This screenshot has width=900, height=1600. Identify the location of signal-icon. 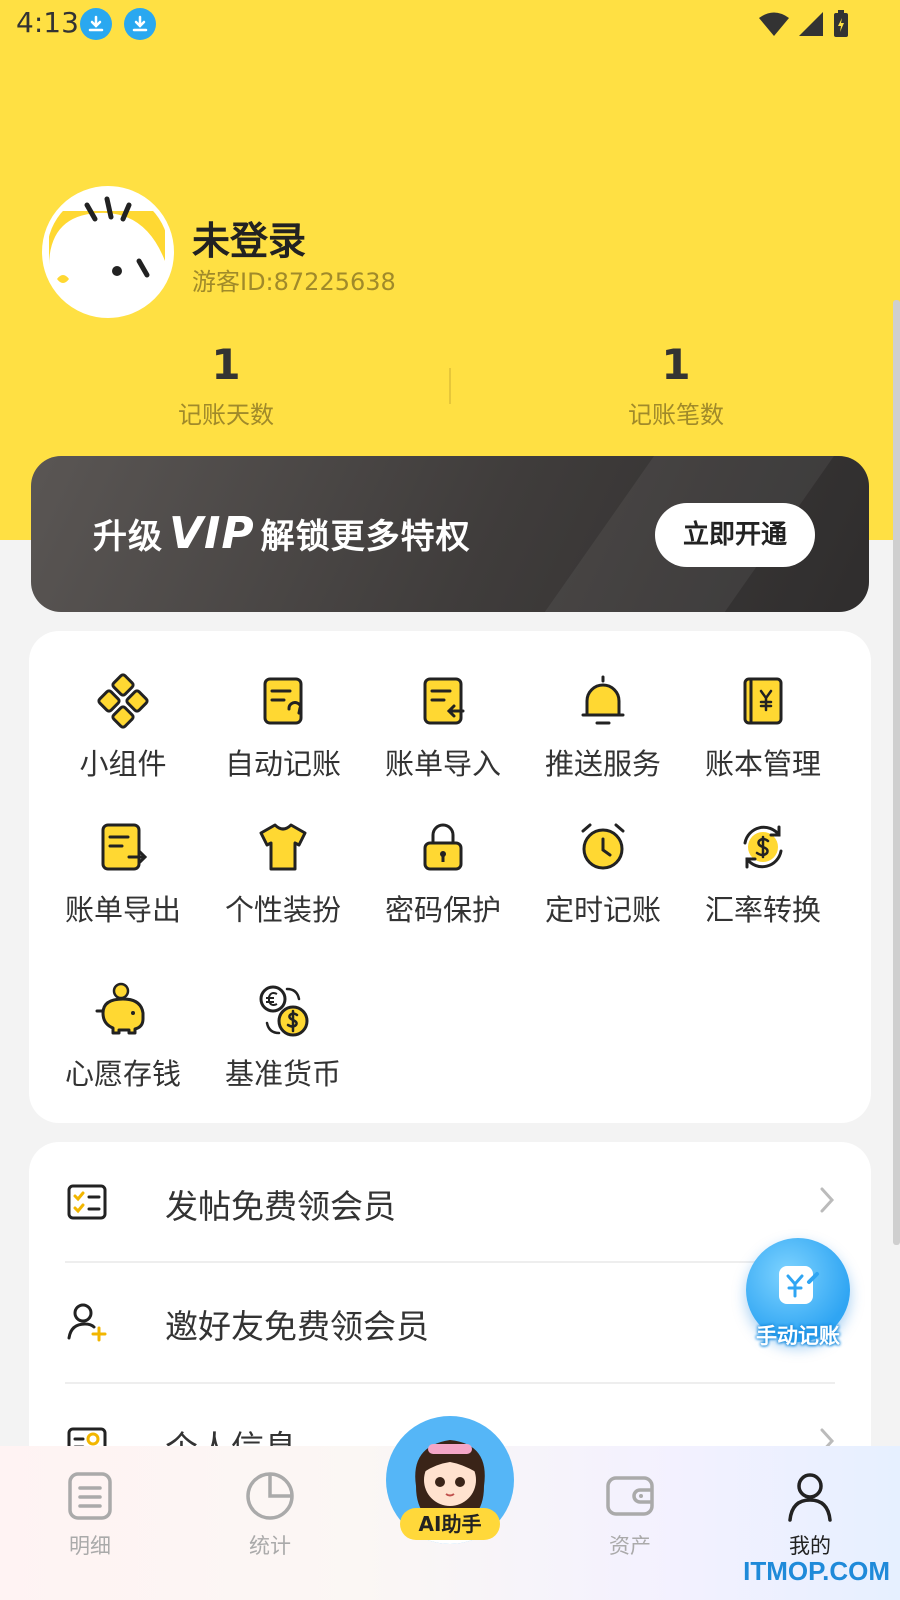
(811, 24).